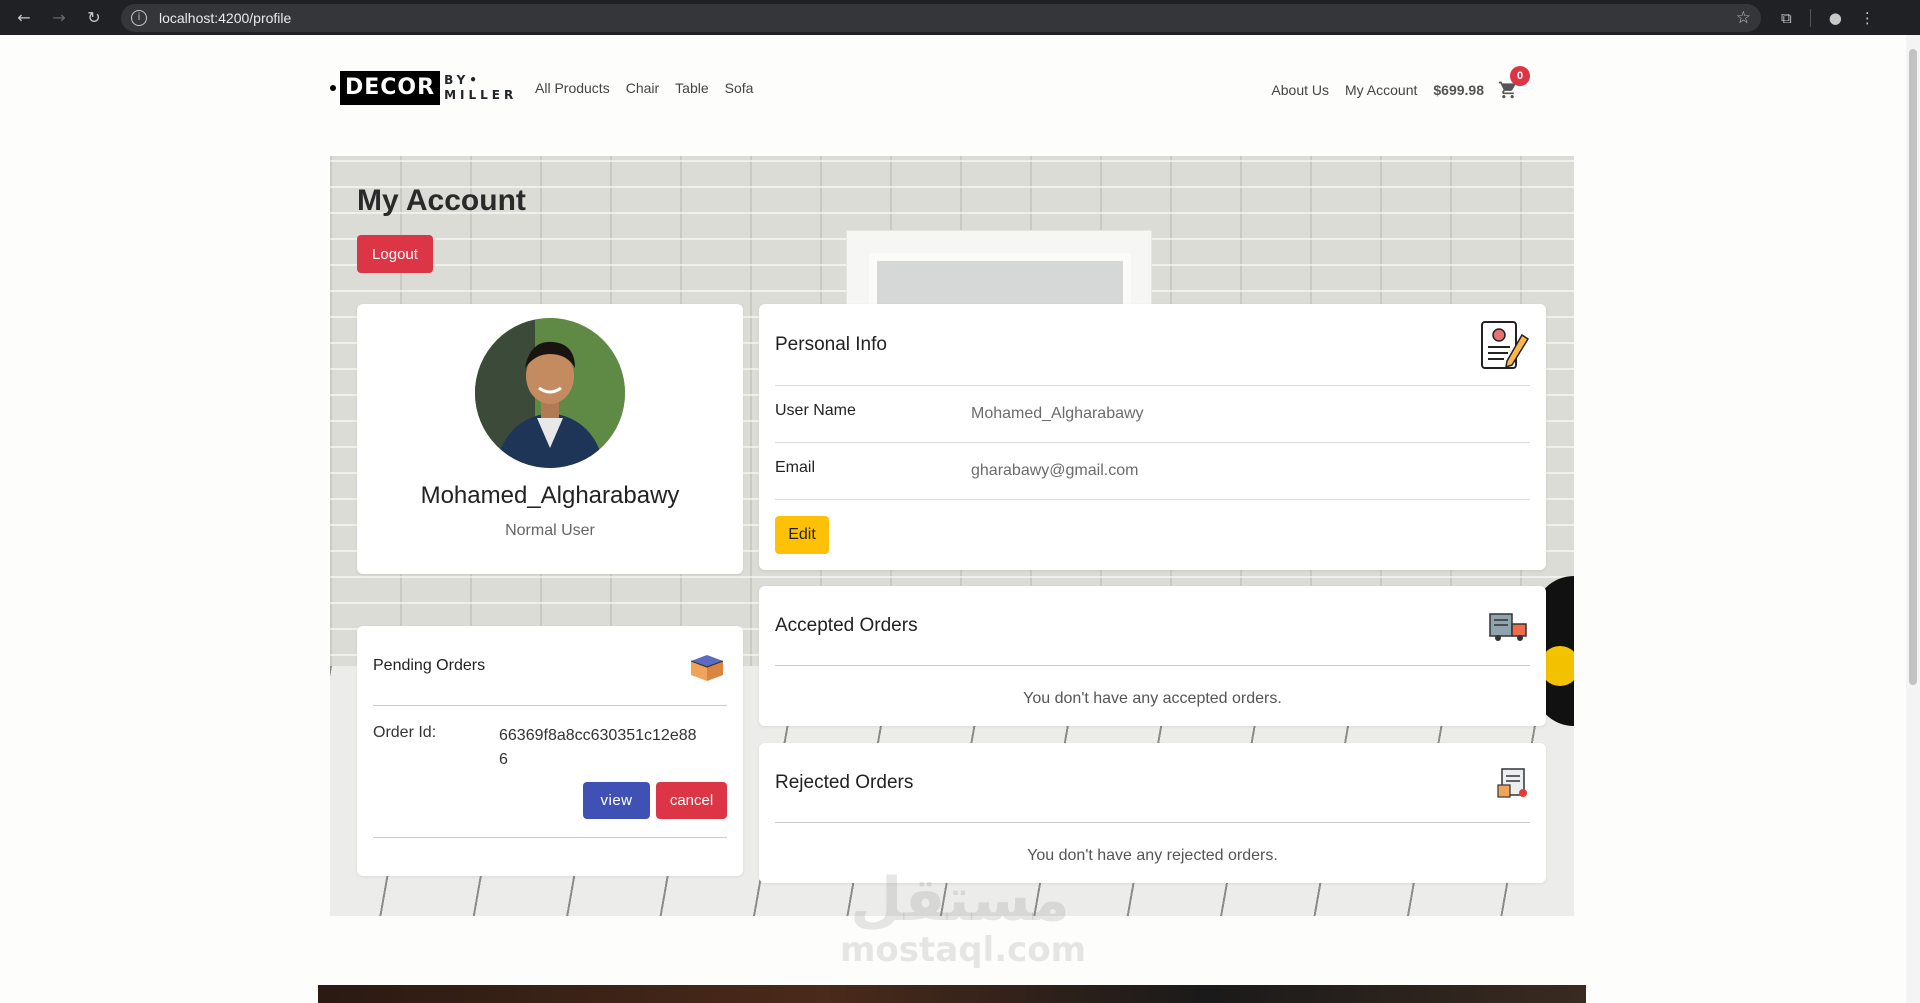  What do you see at coordinates (1152, 855) in the screenshot?
I see `rejected-empty-message: You don't have any rejected orders.` at bounding box center [1152, 855].